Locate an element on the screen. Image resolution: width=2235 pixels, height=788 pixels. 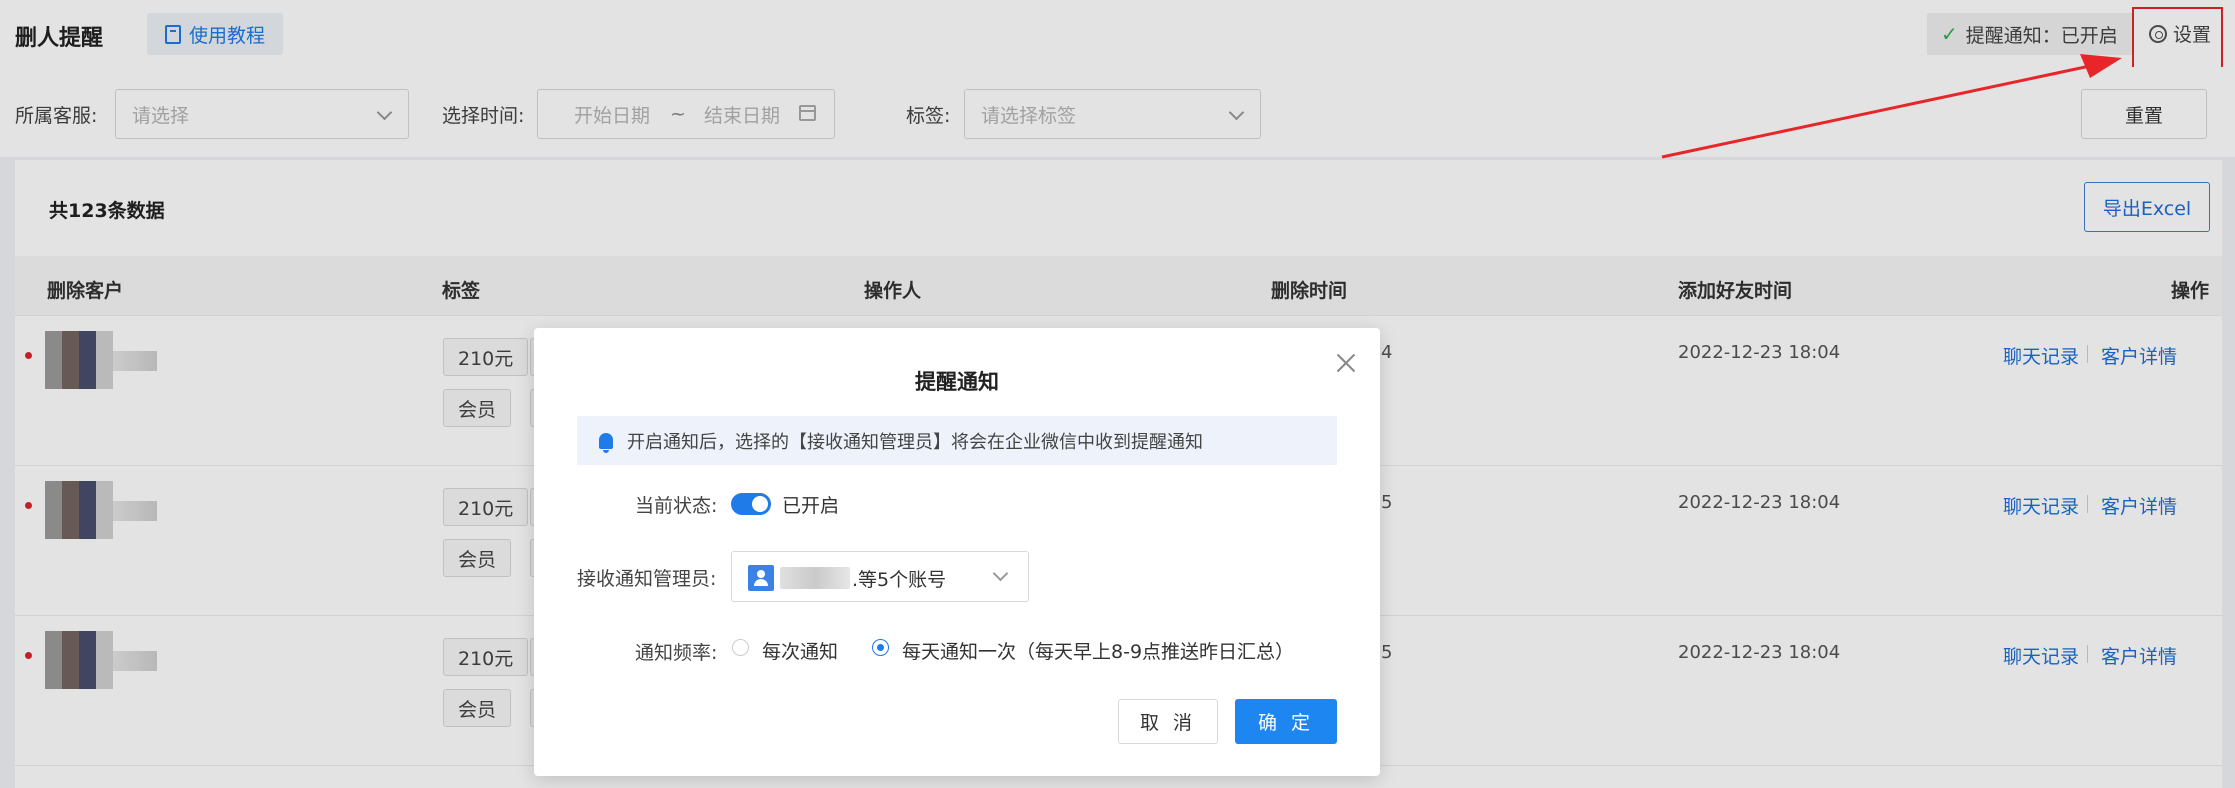
admin-name-blurred is located at coordinates (815, 578).